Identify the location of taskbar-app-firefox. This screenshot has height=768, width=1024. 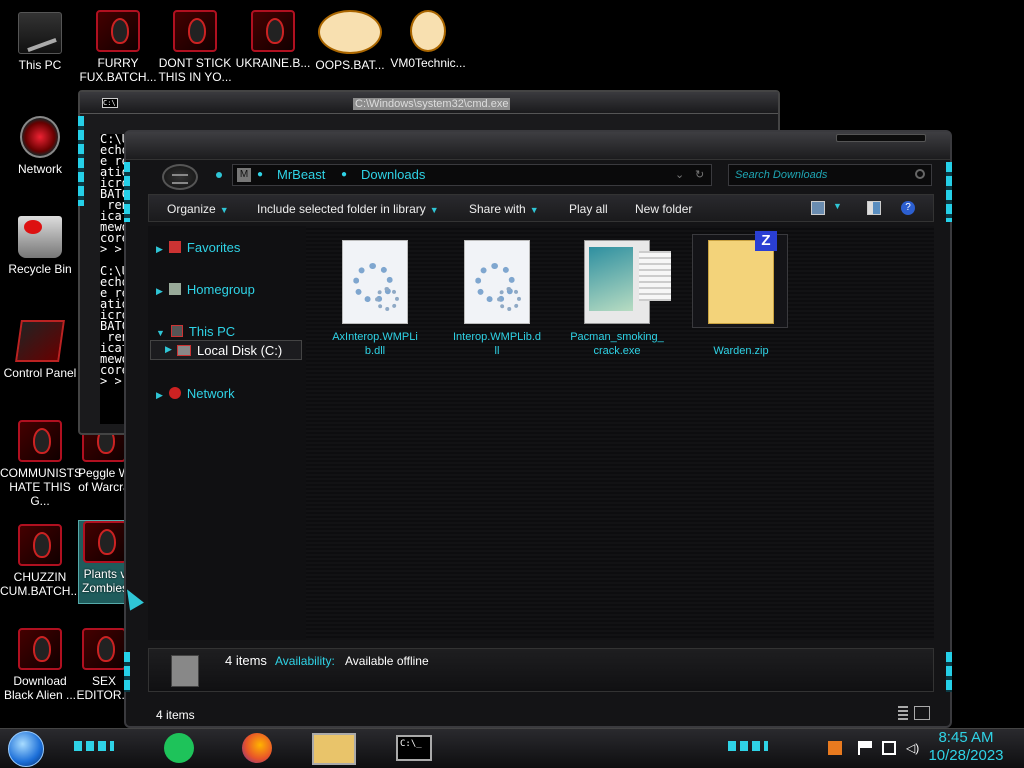
(262, 749).